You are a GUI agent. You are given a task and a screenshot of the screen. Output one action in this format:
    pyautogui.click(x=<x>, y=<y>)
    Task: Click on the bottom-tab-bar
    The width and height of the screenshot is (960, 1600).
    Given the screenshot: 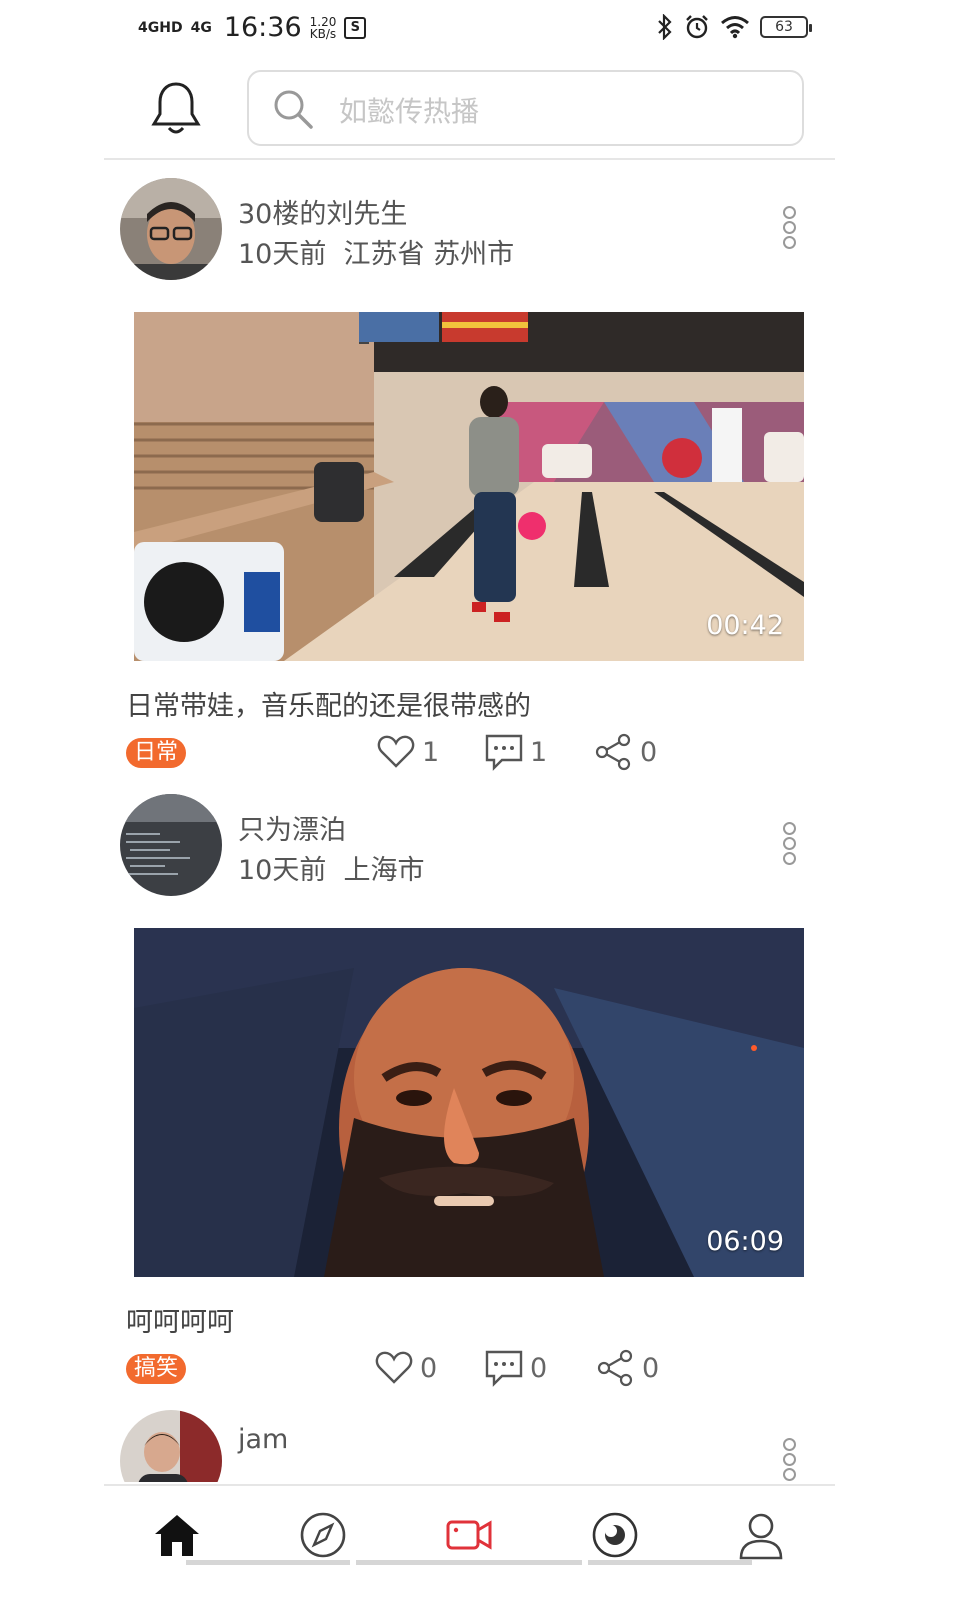 What is the action you would take?
    pyautogui.click(x=480, y=1542)
    